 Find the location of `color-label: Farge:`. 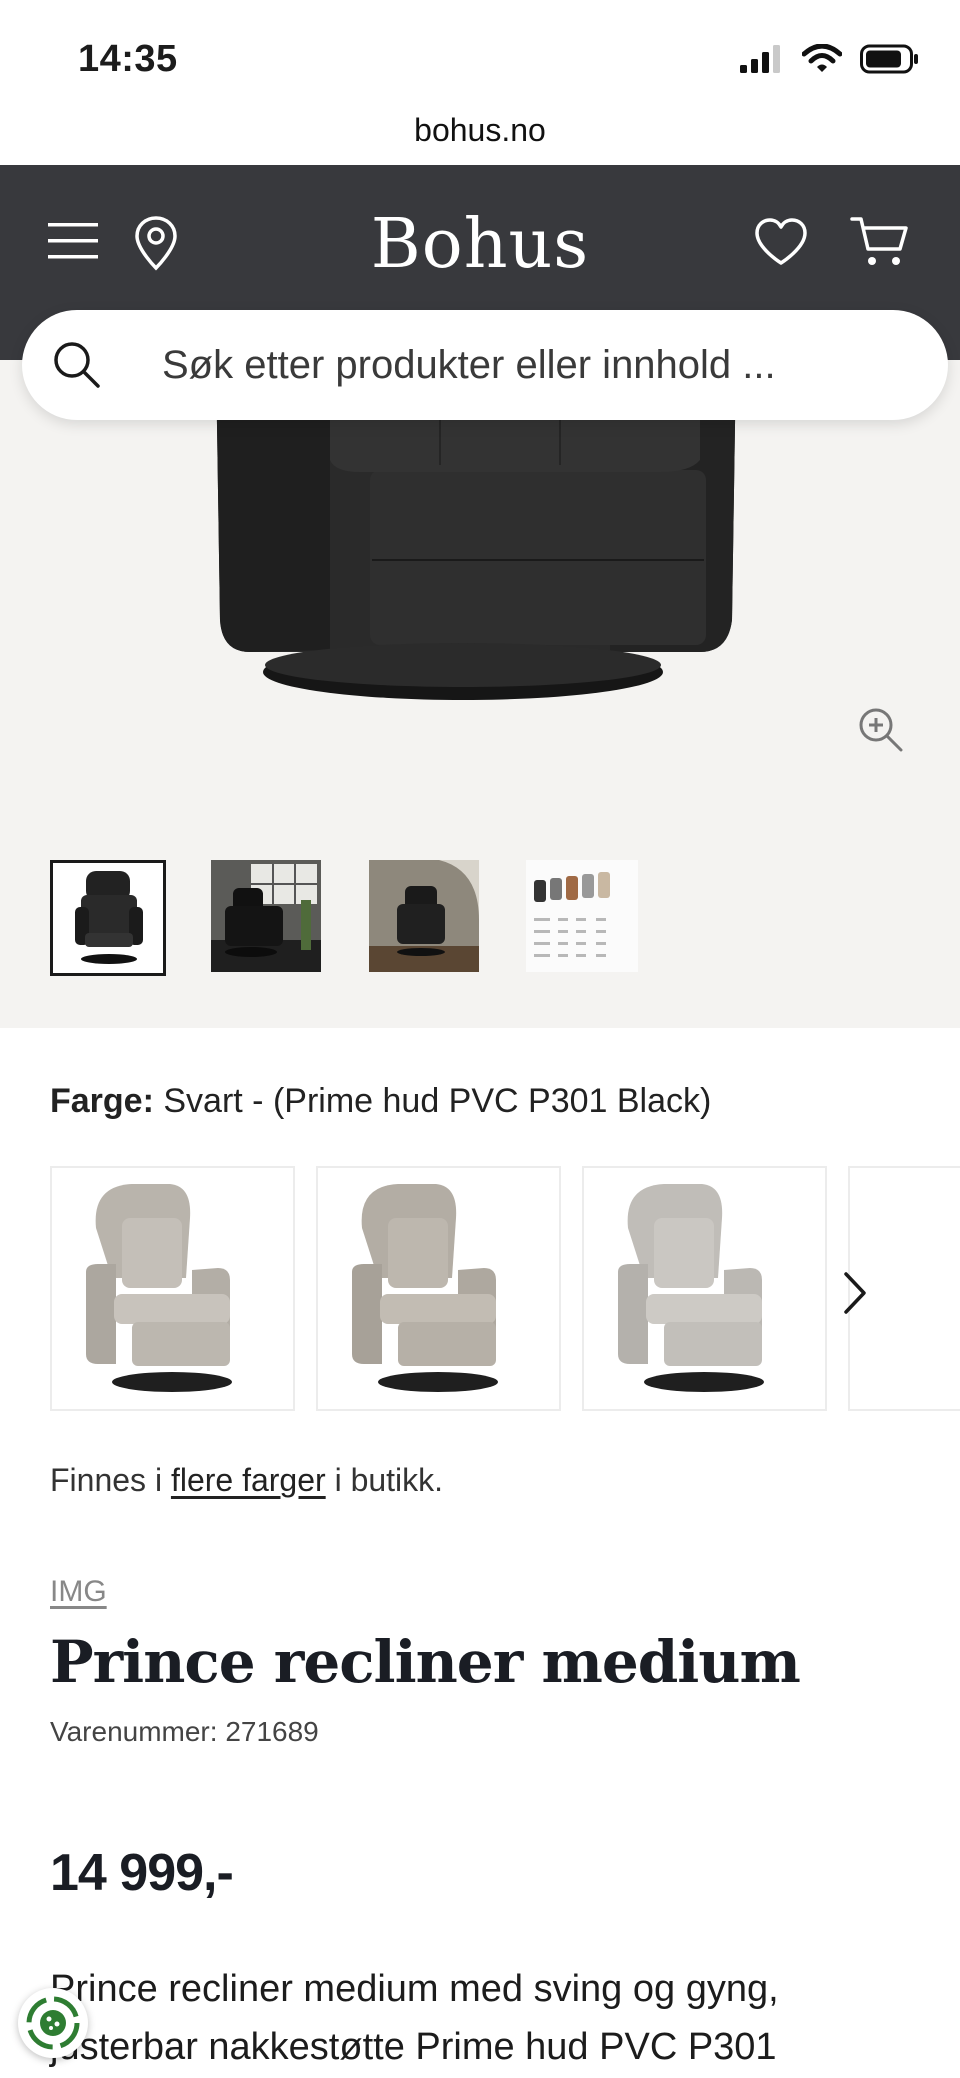

color-label: Farge: is located at coordinates (102, 1101).